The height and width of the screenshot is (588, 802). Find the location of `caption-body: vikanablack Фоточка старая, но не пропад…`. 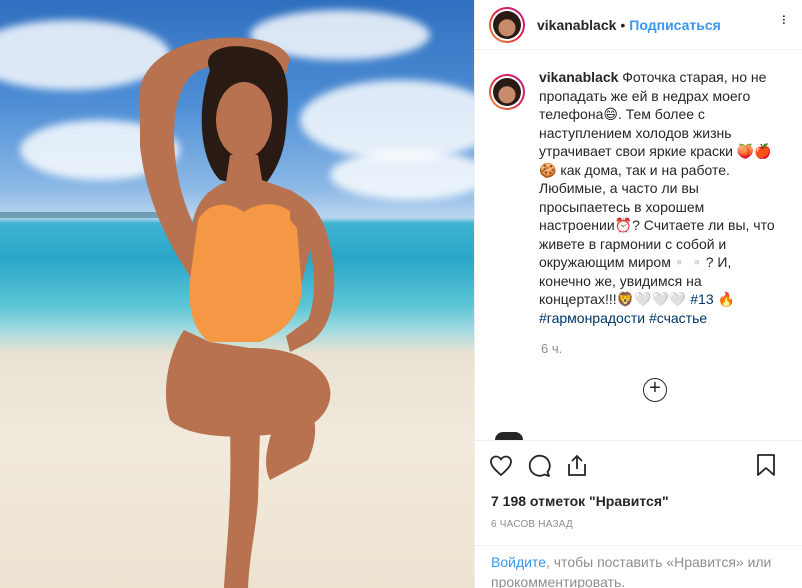

caption-body: vikanablack Фоточка старая, но не пропад… is located at coordinates (659, 197).